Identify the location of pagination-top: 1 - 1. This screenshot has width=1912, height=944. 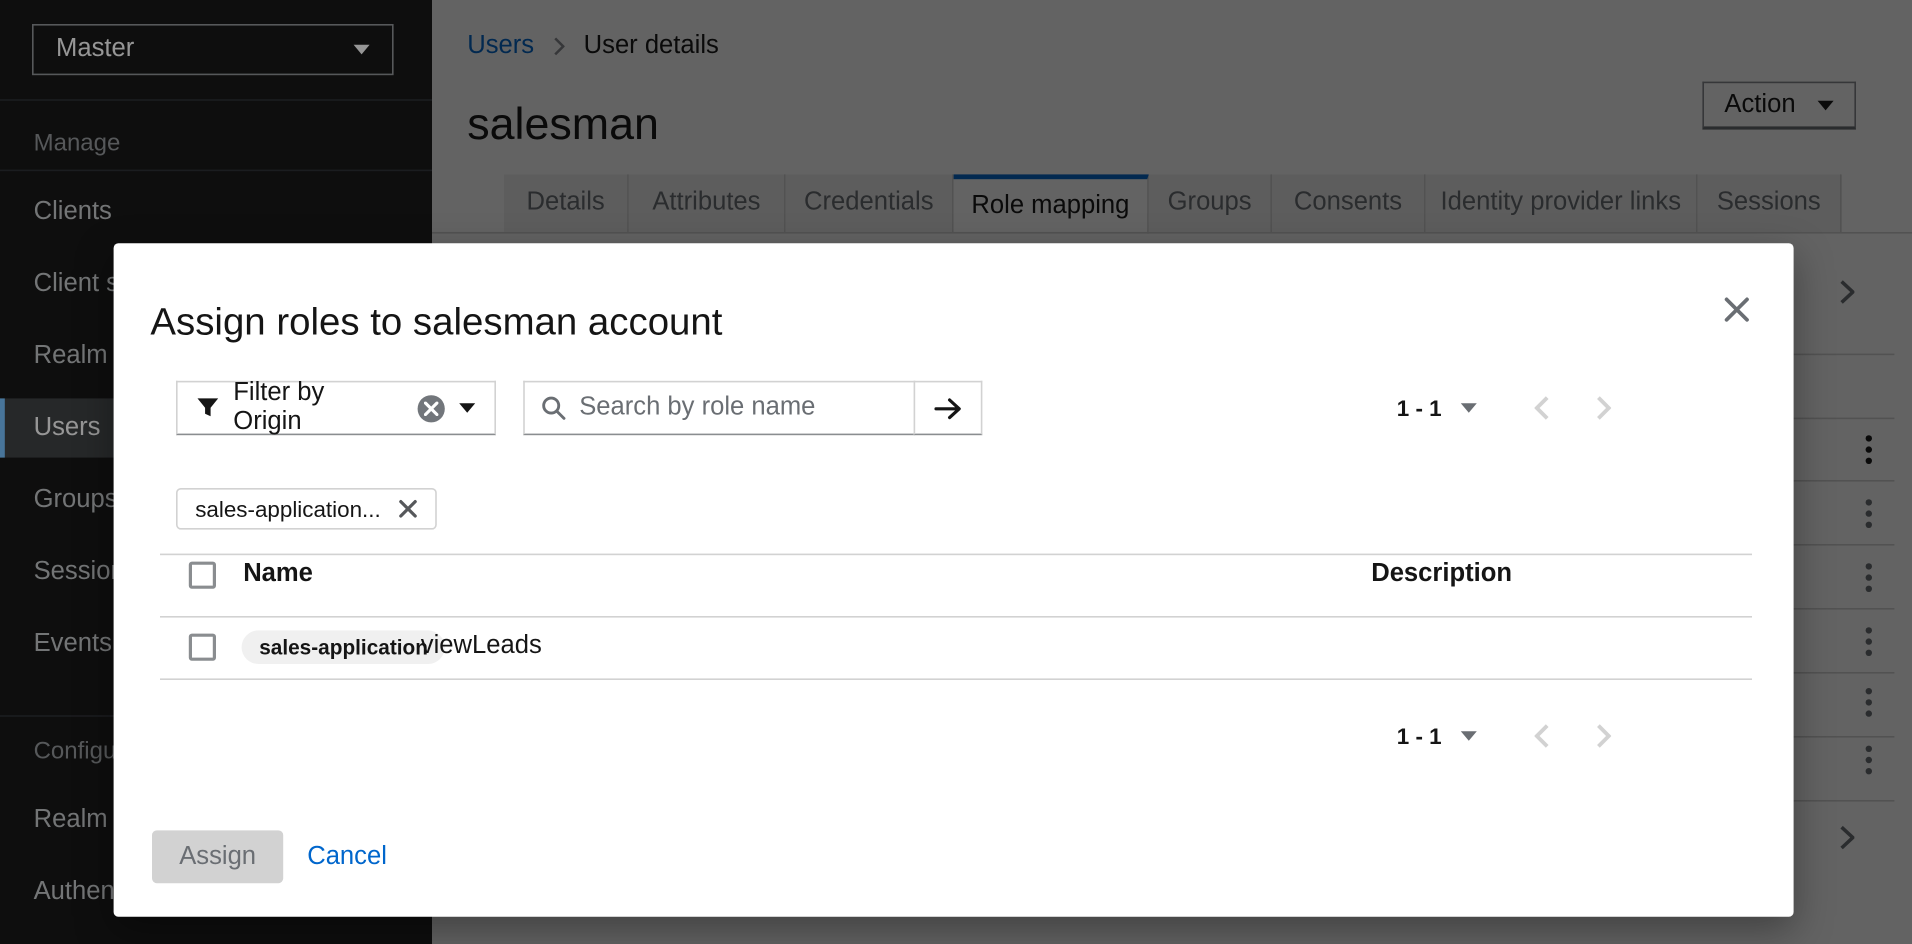
(1504, 408).